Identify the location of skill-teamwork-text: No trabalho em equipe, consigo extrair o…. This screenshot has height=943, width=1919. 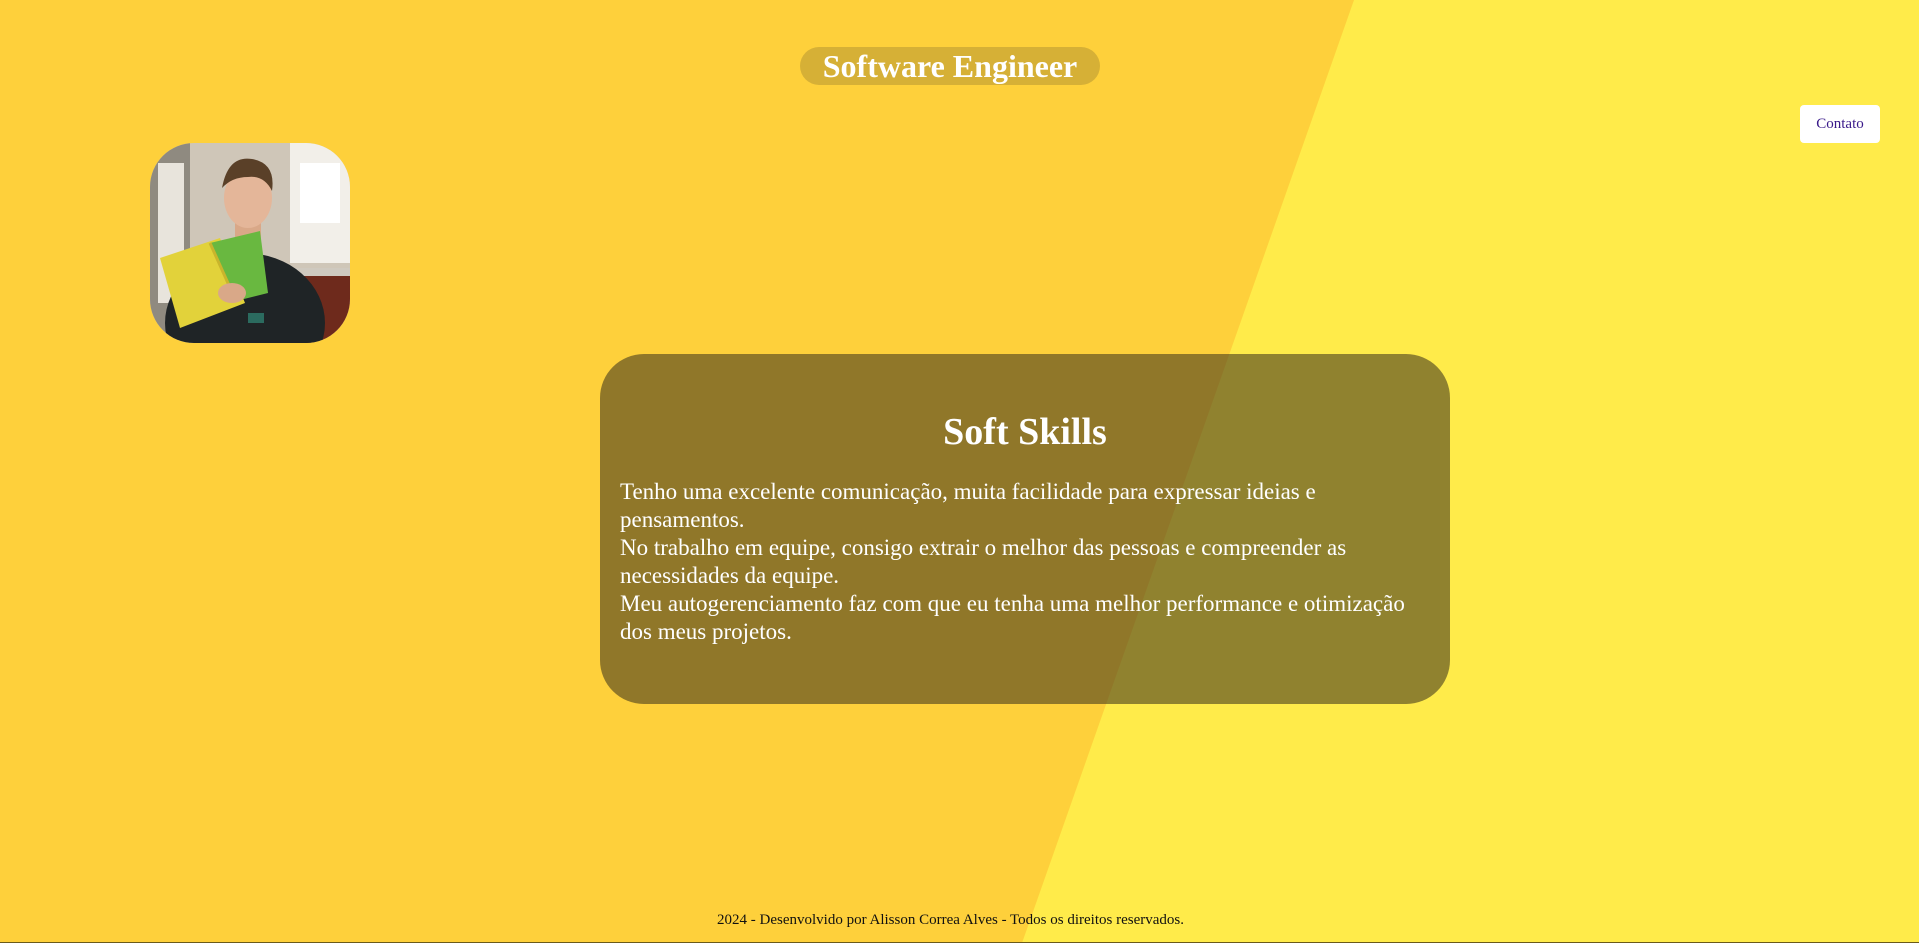
(983, 561).